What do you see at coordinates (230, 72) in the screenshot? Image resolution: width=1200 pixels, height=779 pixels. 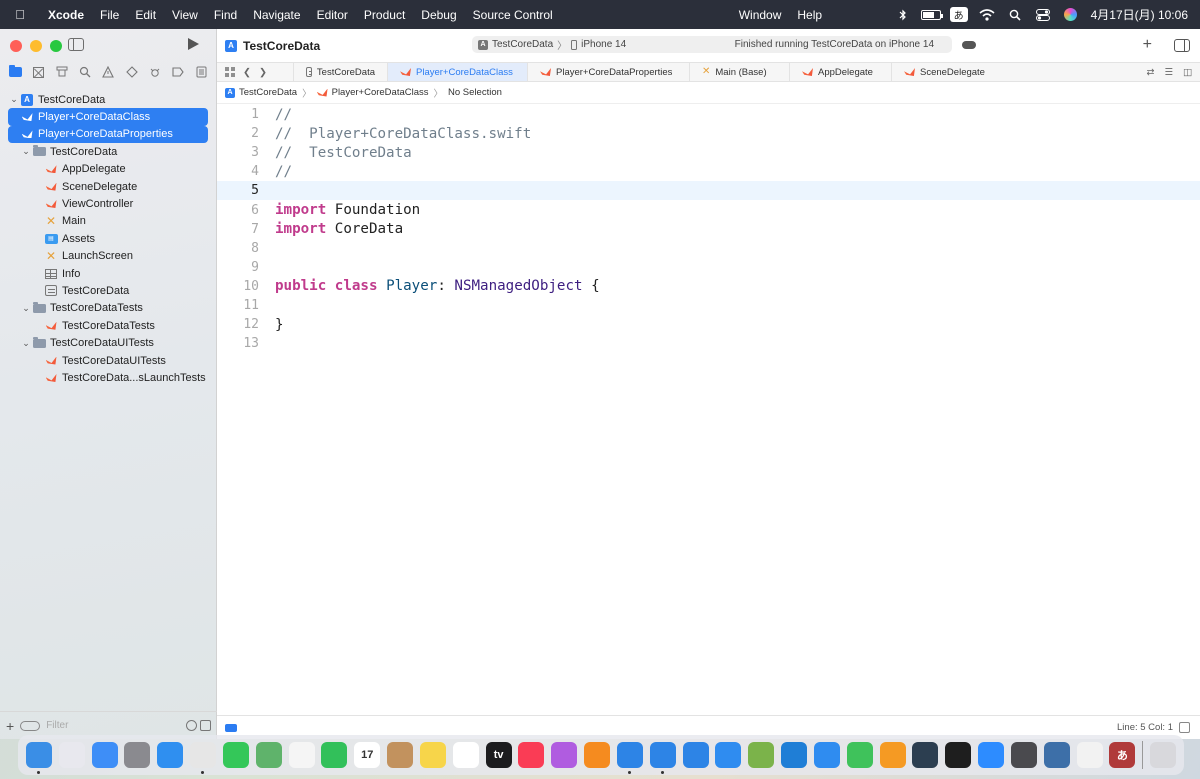 I see `related-items-grid-icon` at bounding box center [230, 72].